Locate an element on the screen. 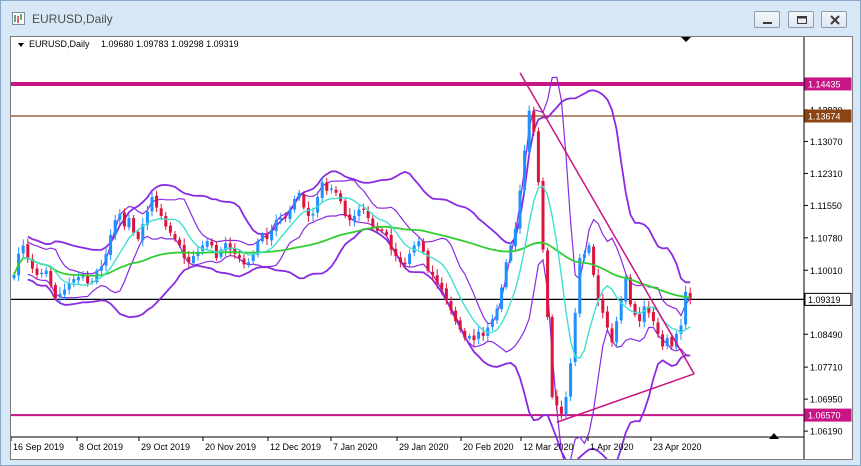 Image resolution: width=861 pixels, height=466 pixels. minimize-button is located at coordinates (767, 19).